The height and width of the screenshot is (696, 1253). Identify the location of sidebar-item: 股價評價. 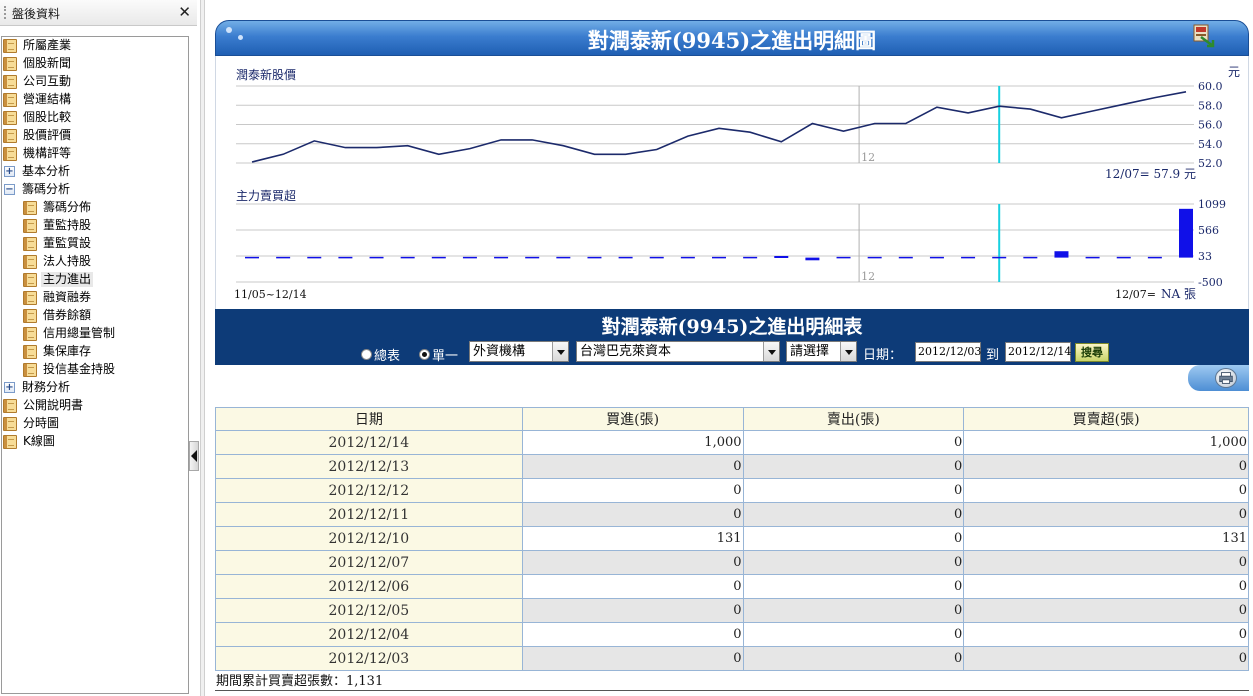
(38, 135).